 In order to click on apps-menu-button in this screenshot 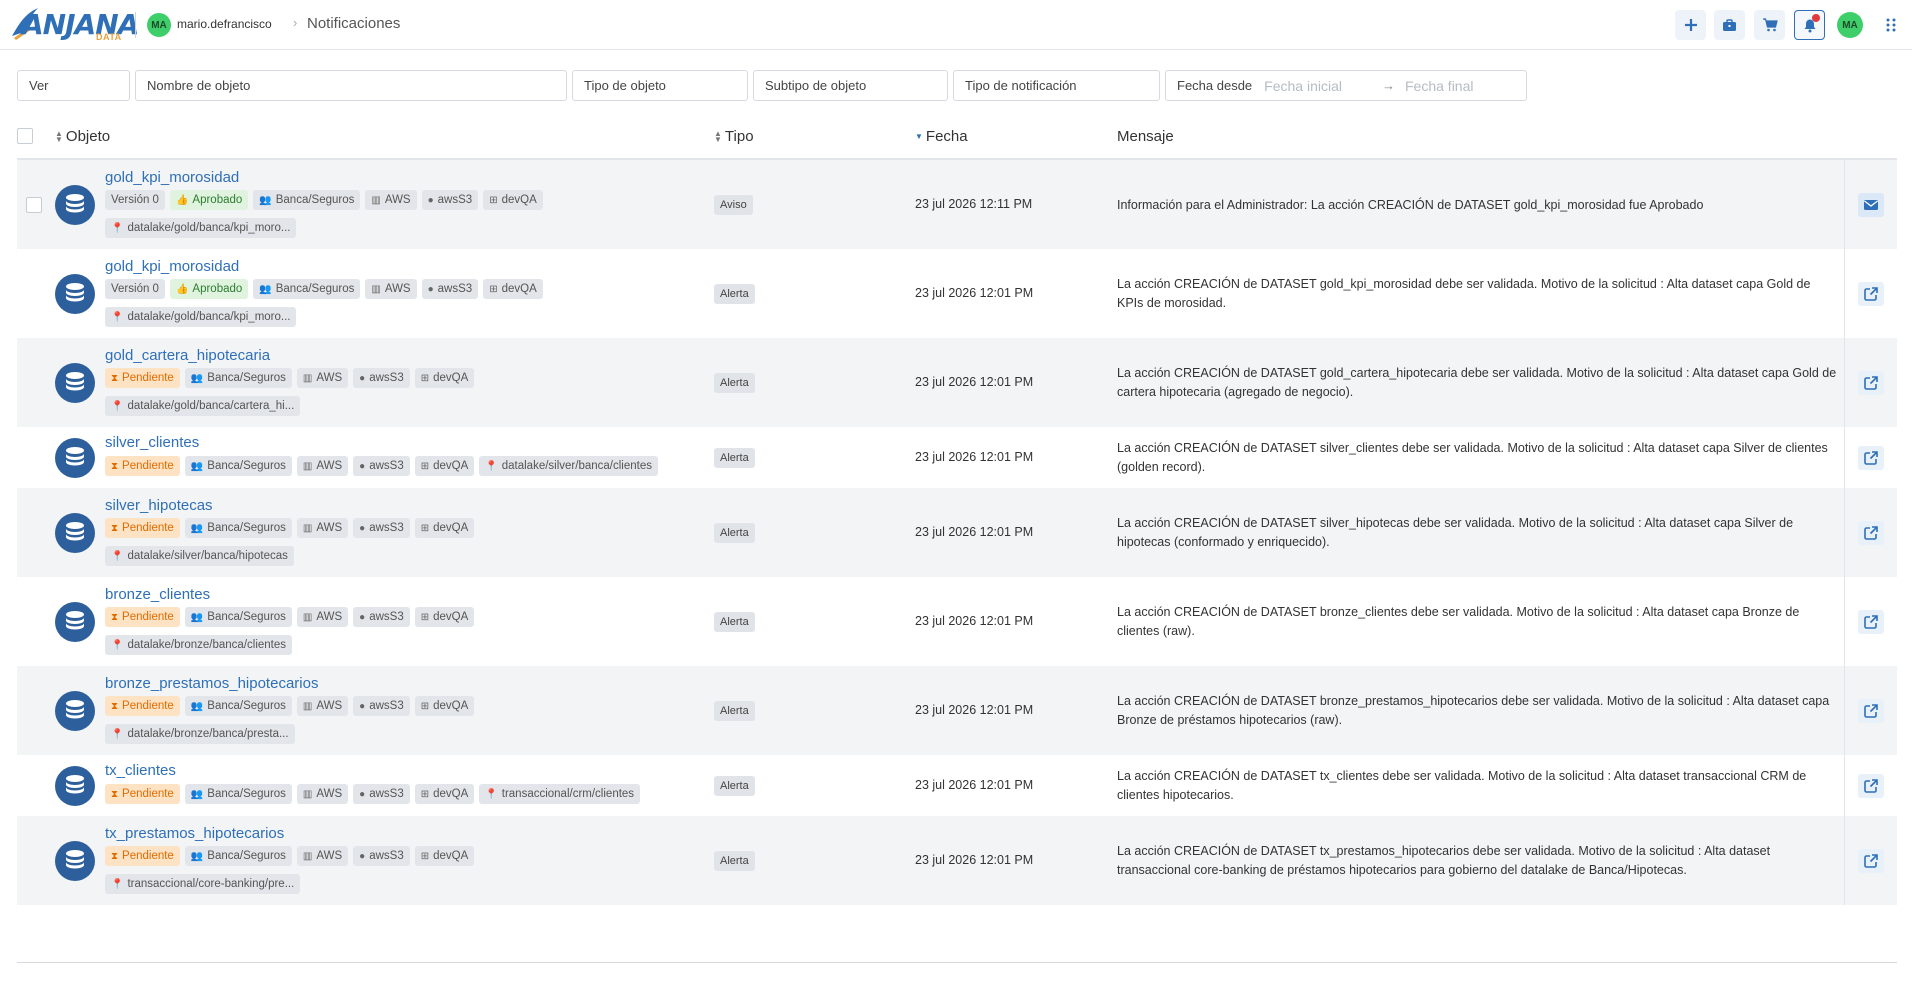, I will do `click(1890, 25)`.